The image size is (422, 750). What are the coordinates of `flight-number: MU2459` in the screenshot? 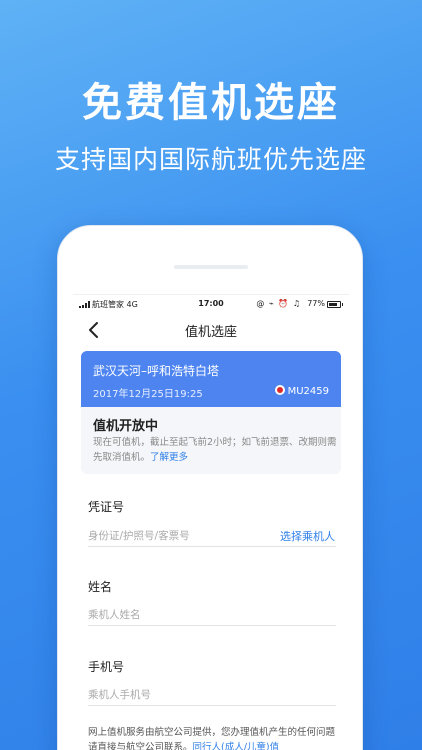 It's located at (301, 391).